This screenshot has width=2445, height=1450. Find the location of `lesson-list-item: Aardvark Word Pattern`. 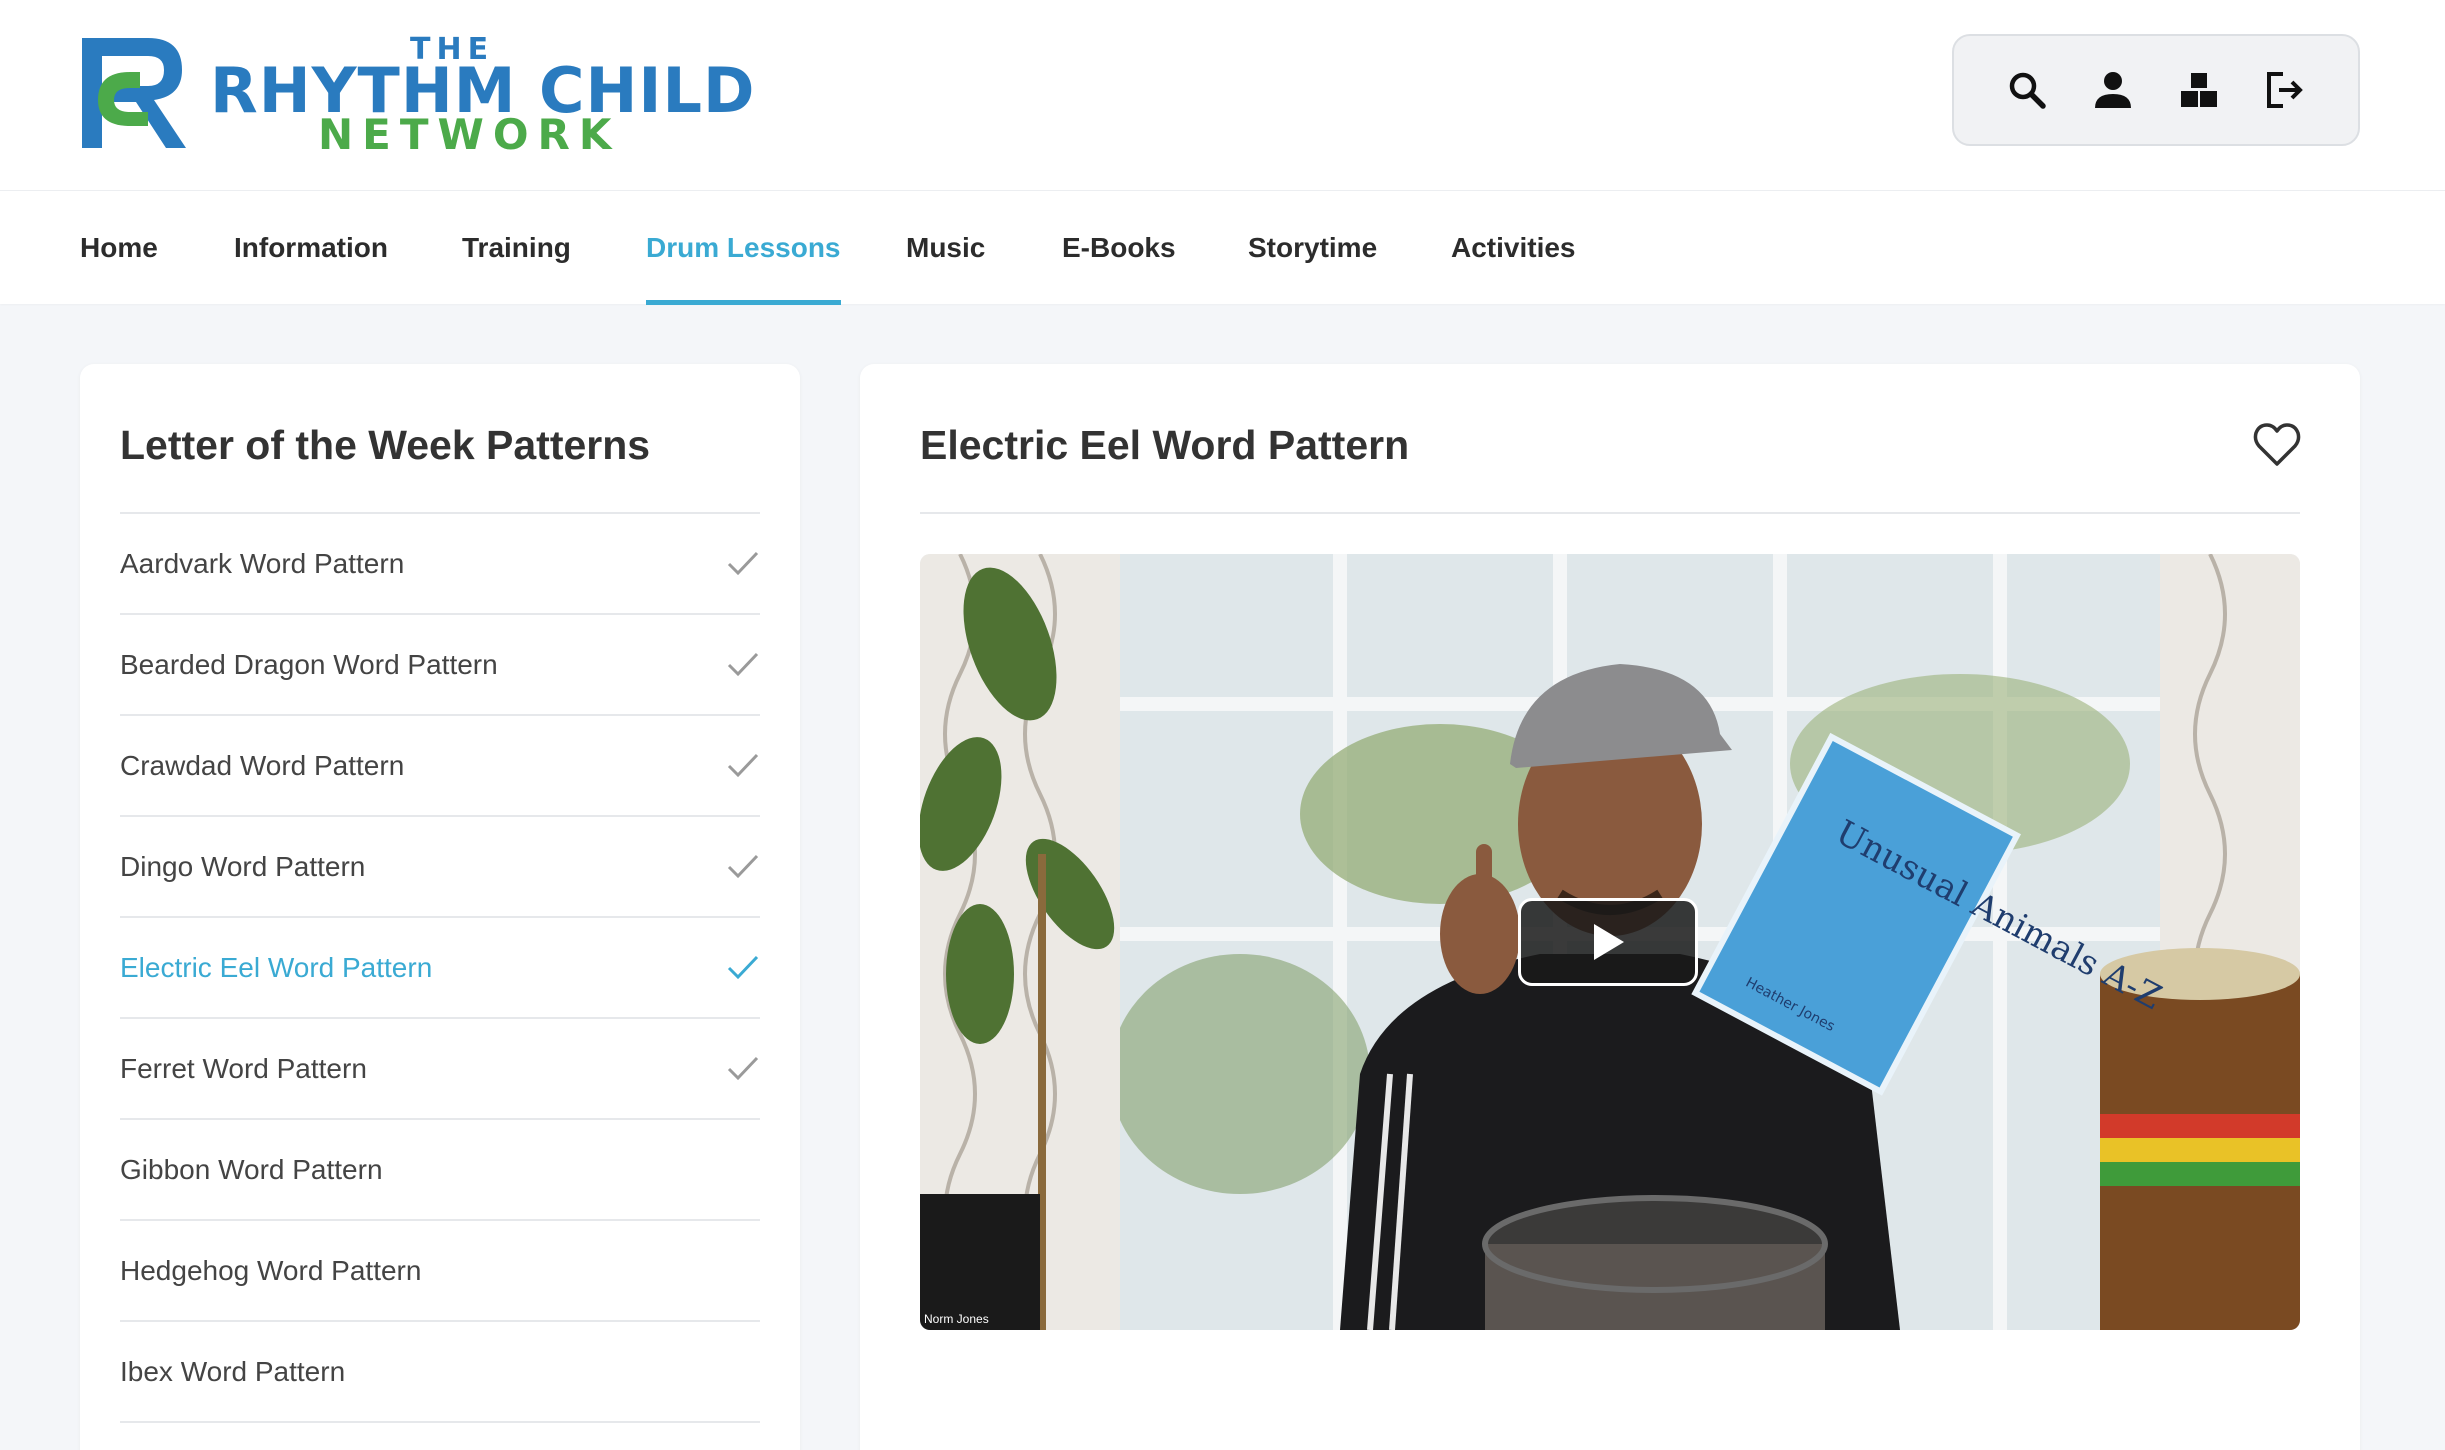

lesson-list-item: Aardvark Word Pattern is located at coordinates (440, 564).